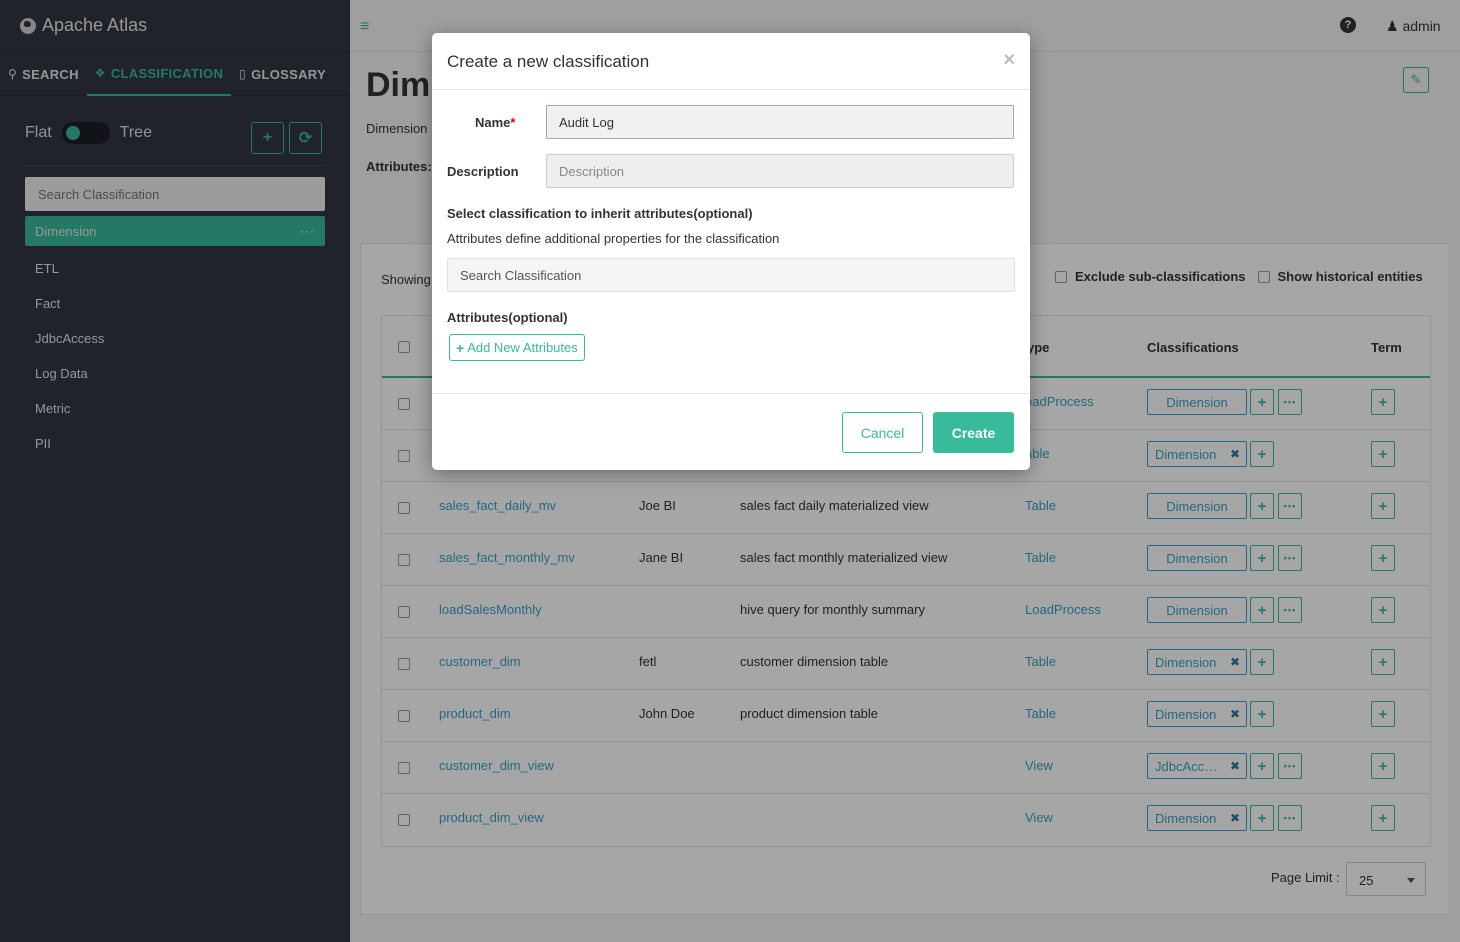 The height and width of the screenshot is (942, 1460). Describe the element at coordinates (483, 171) in the screenshot. I see `description-label: Description` at that location.